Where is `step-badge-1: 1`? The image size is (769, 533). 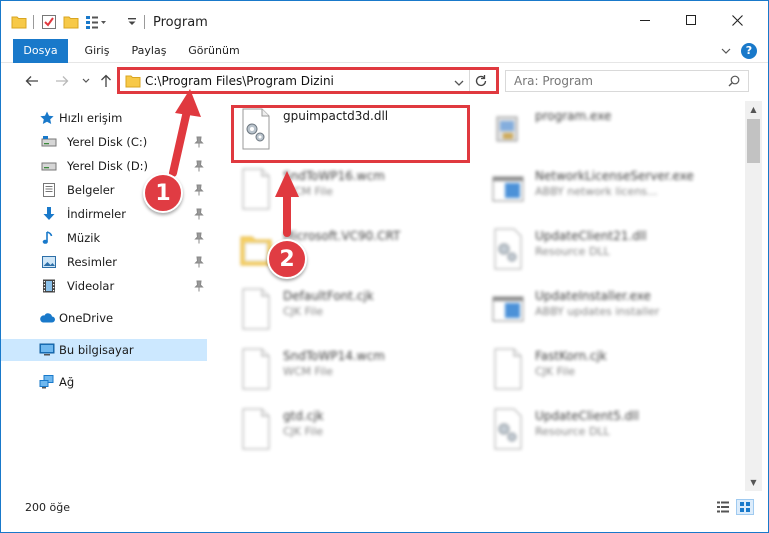
step-badge-1: 1 is located at coordinates (163, 193).